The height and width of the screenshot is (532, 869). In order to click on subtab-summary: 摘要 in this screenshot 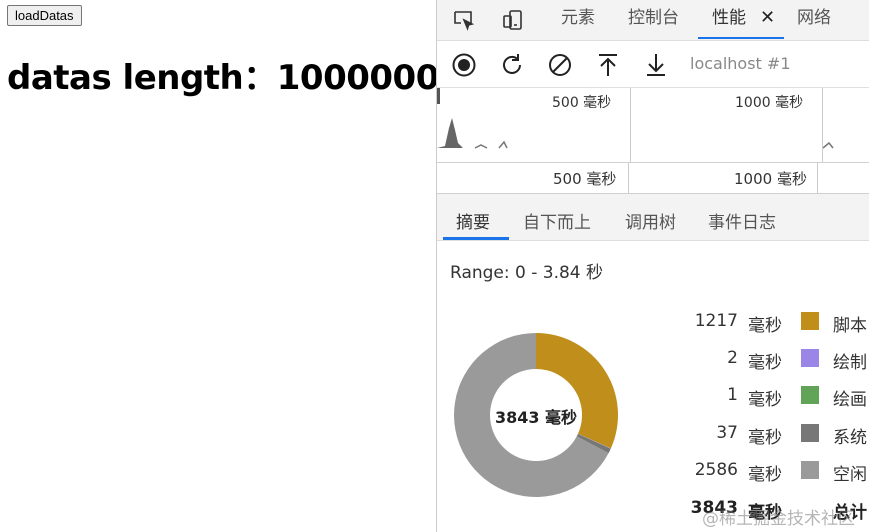, I will do `click(473, 220)`.